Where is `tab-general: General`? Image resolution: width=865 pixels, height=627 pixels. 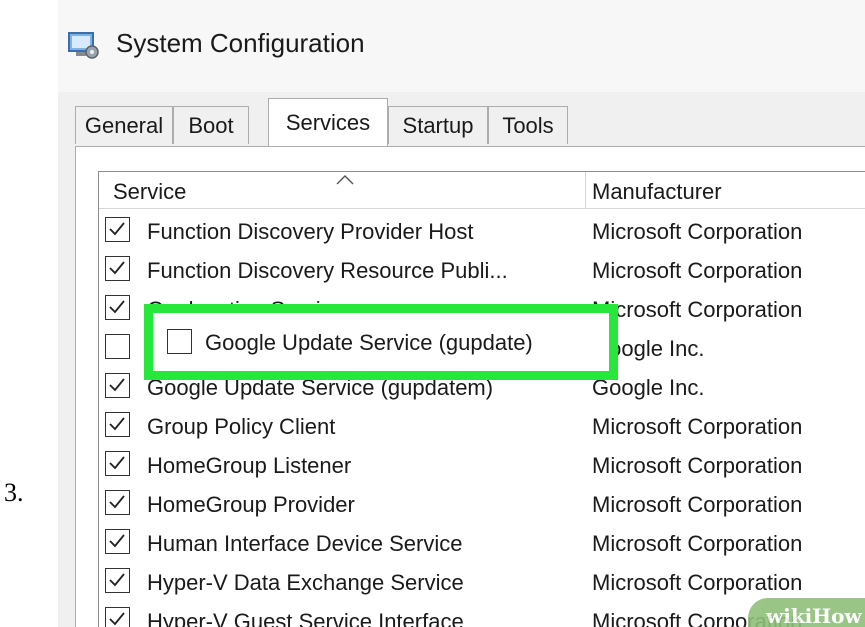
tab-general: General is located at coordinates (124, 125).